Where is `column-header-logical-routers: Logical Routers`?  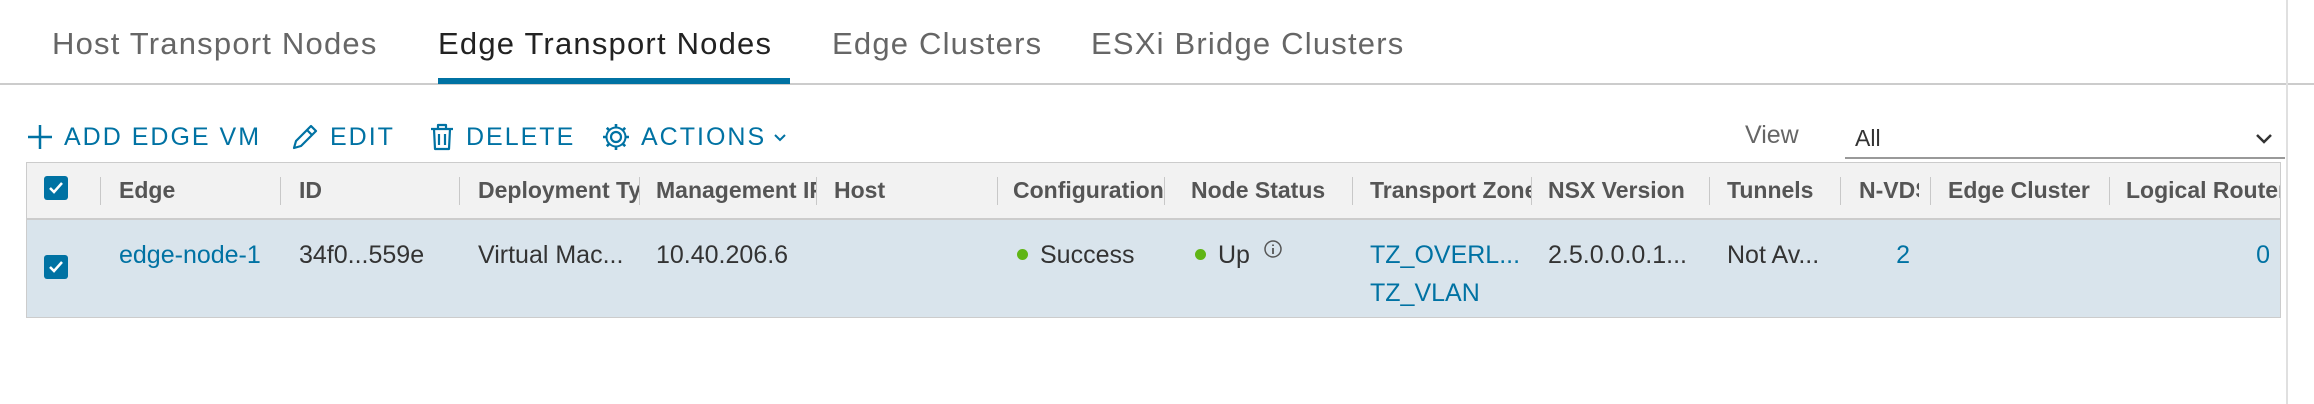 column-header-logical-routers: Logical Routers is located at coordinates (2194, 190).